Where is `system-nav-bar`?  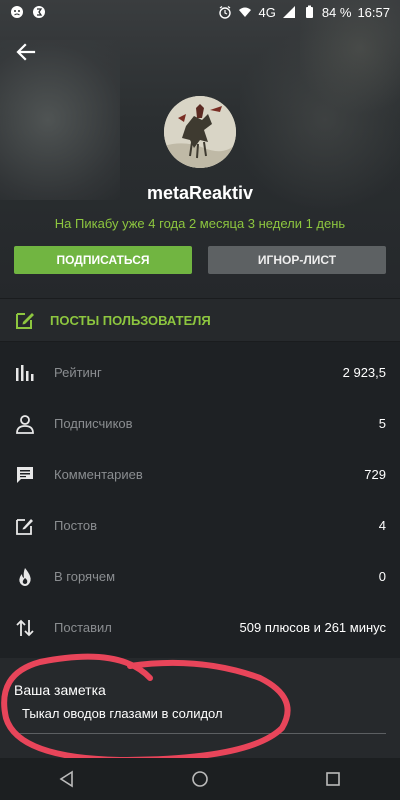
system-nav-bar is located at coordinates (200, 779).